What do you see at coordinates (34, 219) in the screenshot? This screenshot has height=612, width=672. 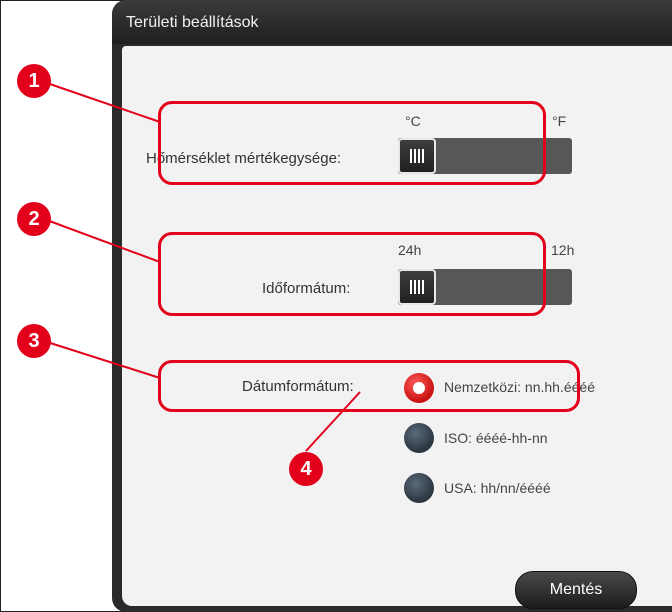 I see `callout-badge-2: 2` at bounding box center [34, 219].